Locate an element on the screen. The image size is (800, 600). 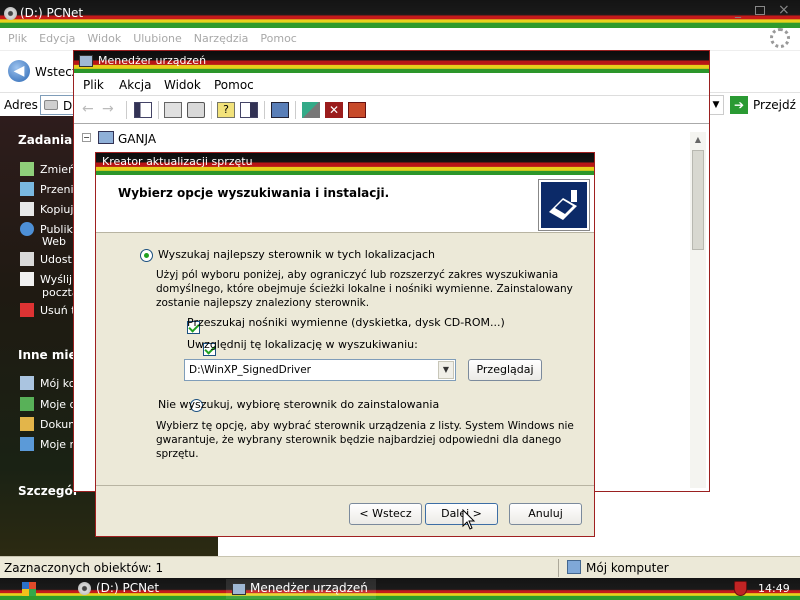
maximize-button is located at coordinates (760, 10).